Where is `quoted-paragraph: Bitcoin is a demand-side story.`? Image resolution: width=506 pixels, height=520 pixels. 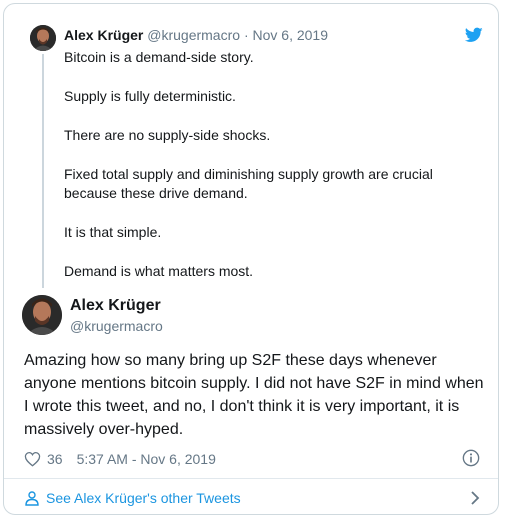
quoted-paragraph: Bitcoin is a demand-side story. is located at coordinates (159, 57).